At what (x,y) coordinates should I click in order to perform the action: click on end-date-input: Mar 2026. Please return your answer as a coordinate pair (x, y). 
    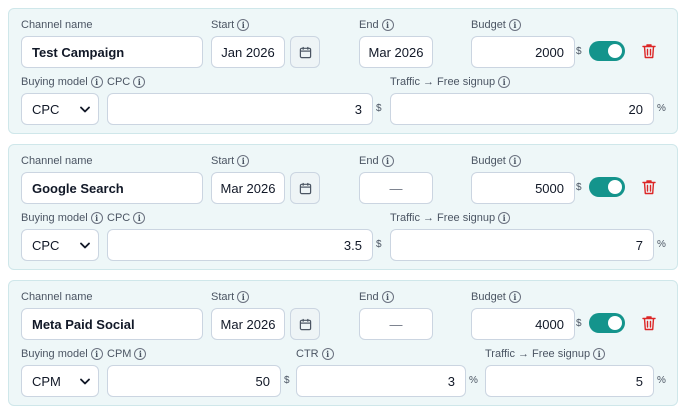
    Looking at the image, I should click on (396, 52).